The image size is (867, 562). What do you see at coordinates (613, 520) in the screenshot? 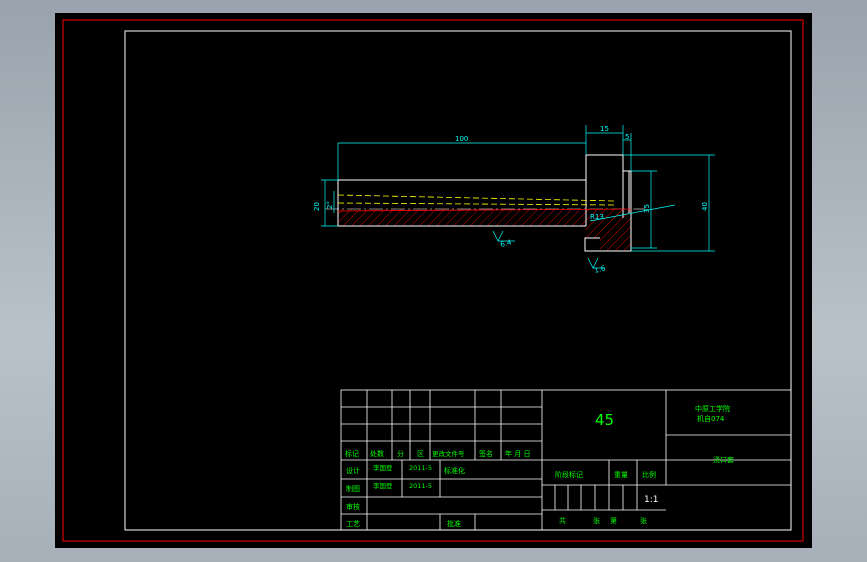
I see `sheet-no: 第` at bounding box center [613, 520].